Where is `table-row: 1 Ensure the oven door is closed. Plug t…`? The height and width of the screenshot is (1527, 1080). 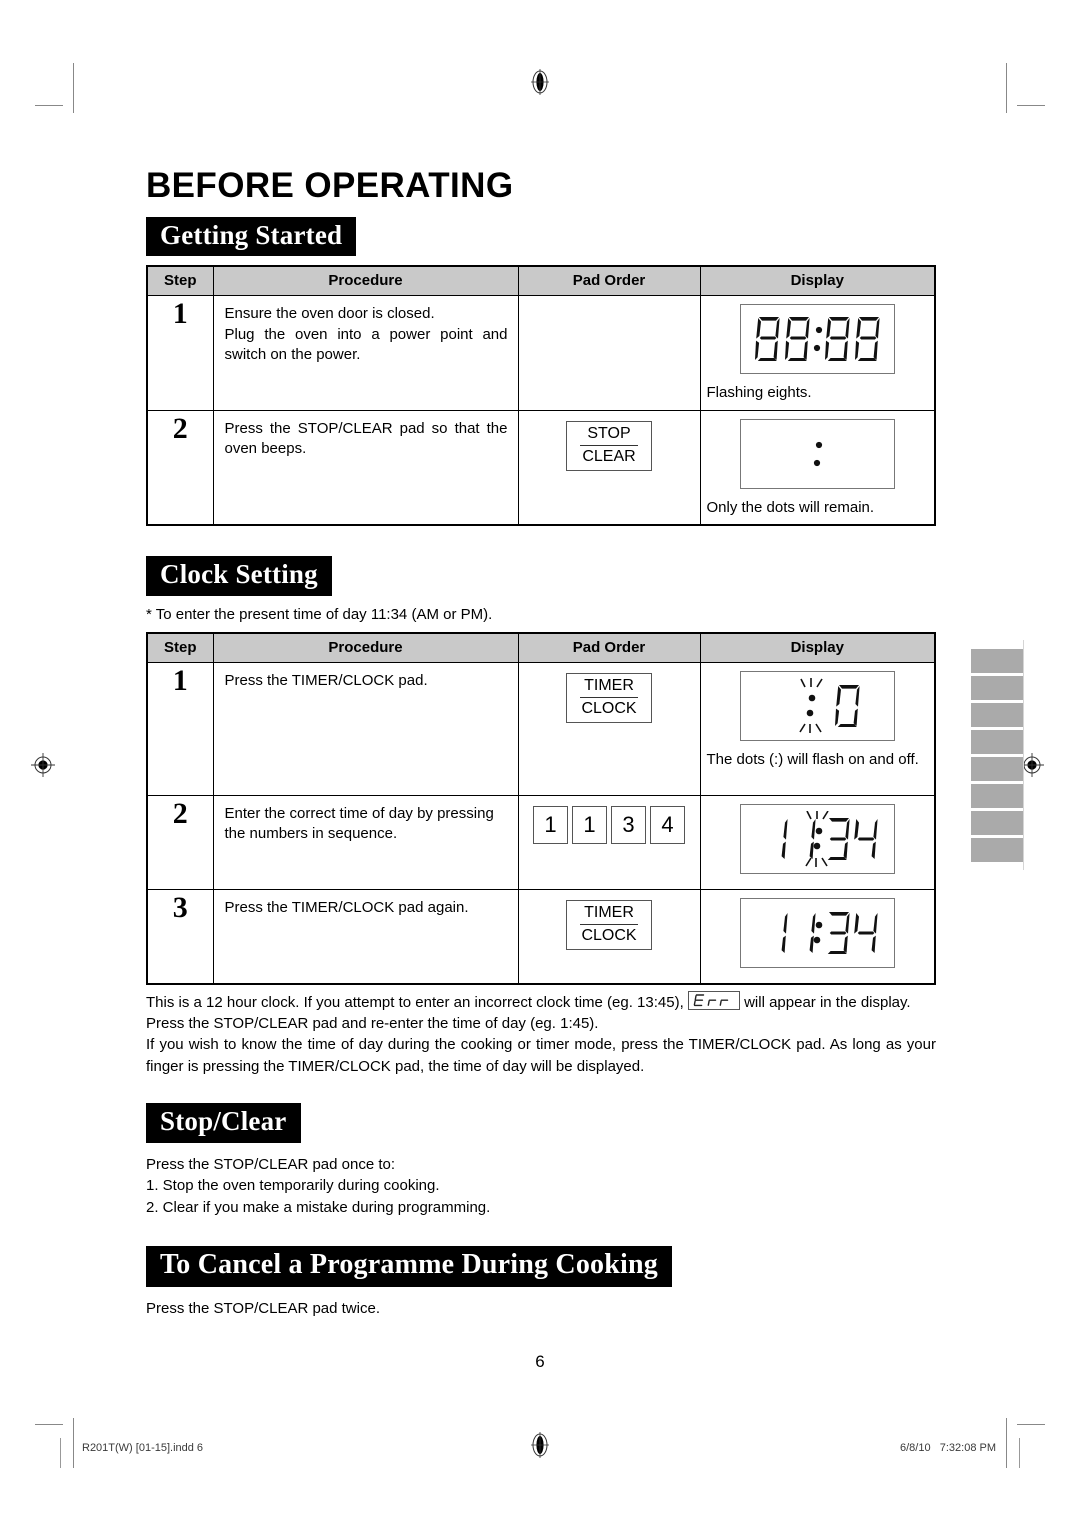 table-row: 1 Ensure the oven door is closed. Plug t… is located at coordinates (541, 353).